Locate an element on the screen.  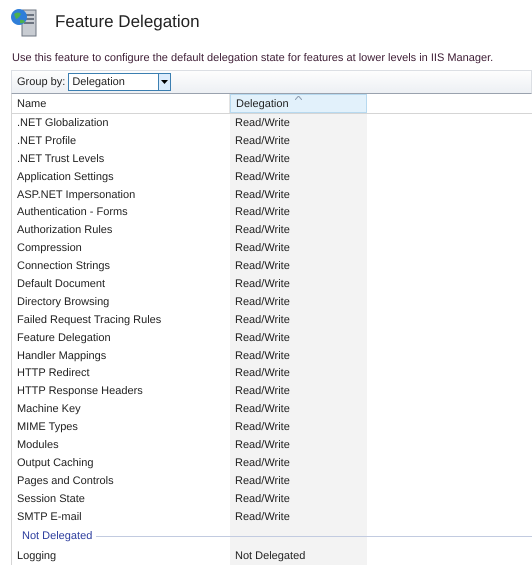
table-cell-text: Logging is located at coordinates (37, 556).